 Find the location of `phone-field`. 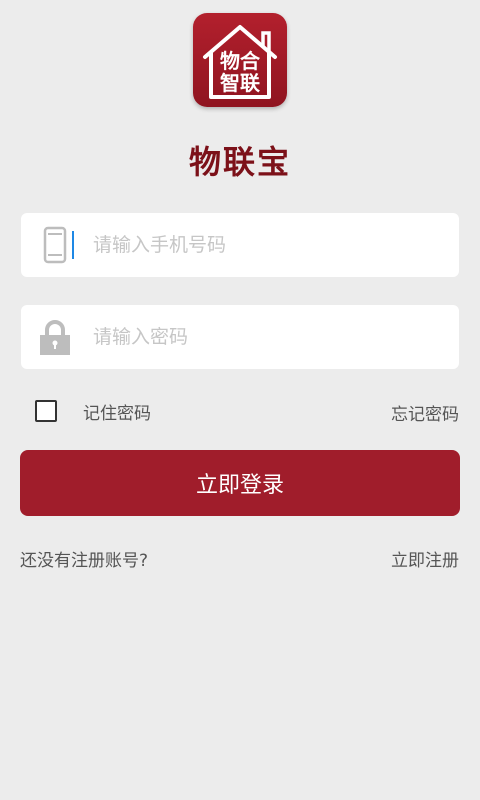

phone-field is located at coordinates (240, 245).